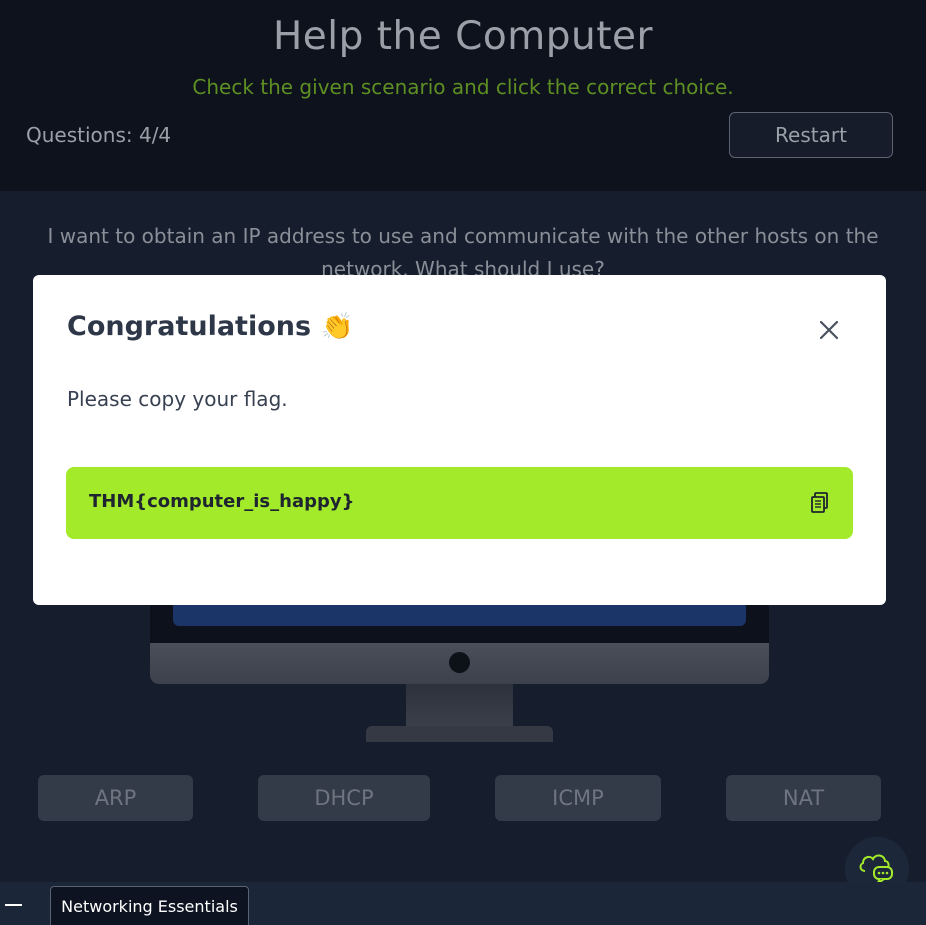 The width and height of the screenshot is (926, 925). I want to click on taskbar-tab-networking-essentials: Networking Essentials, so click(149, 905).